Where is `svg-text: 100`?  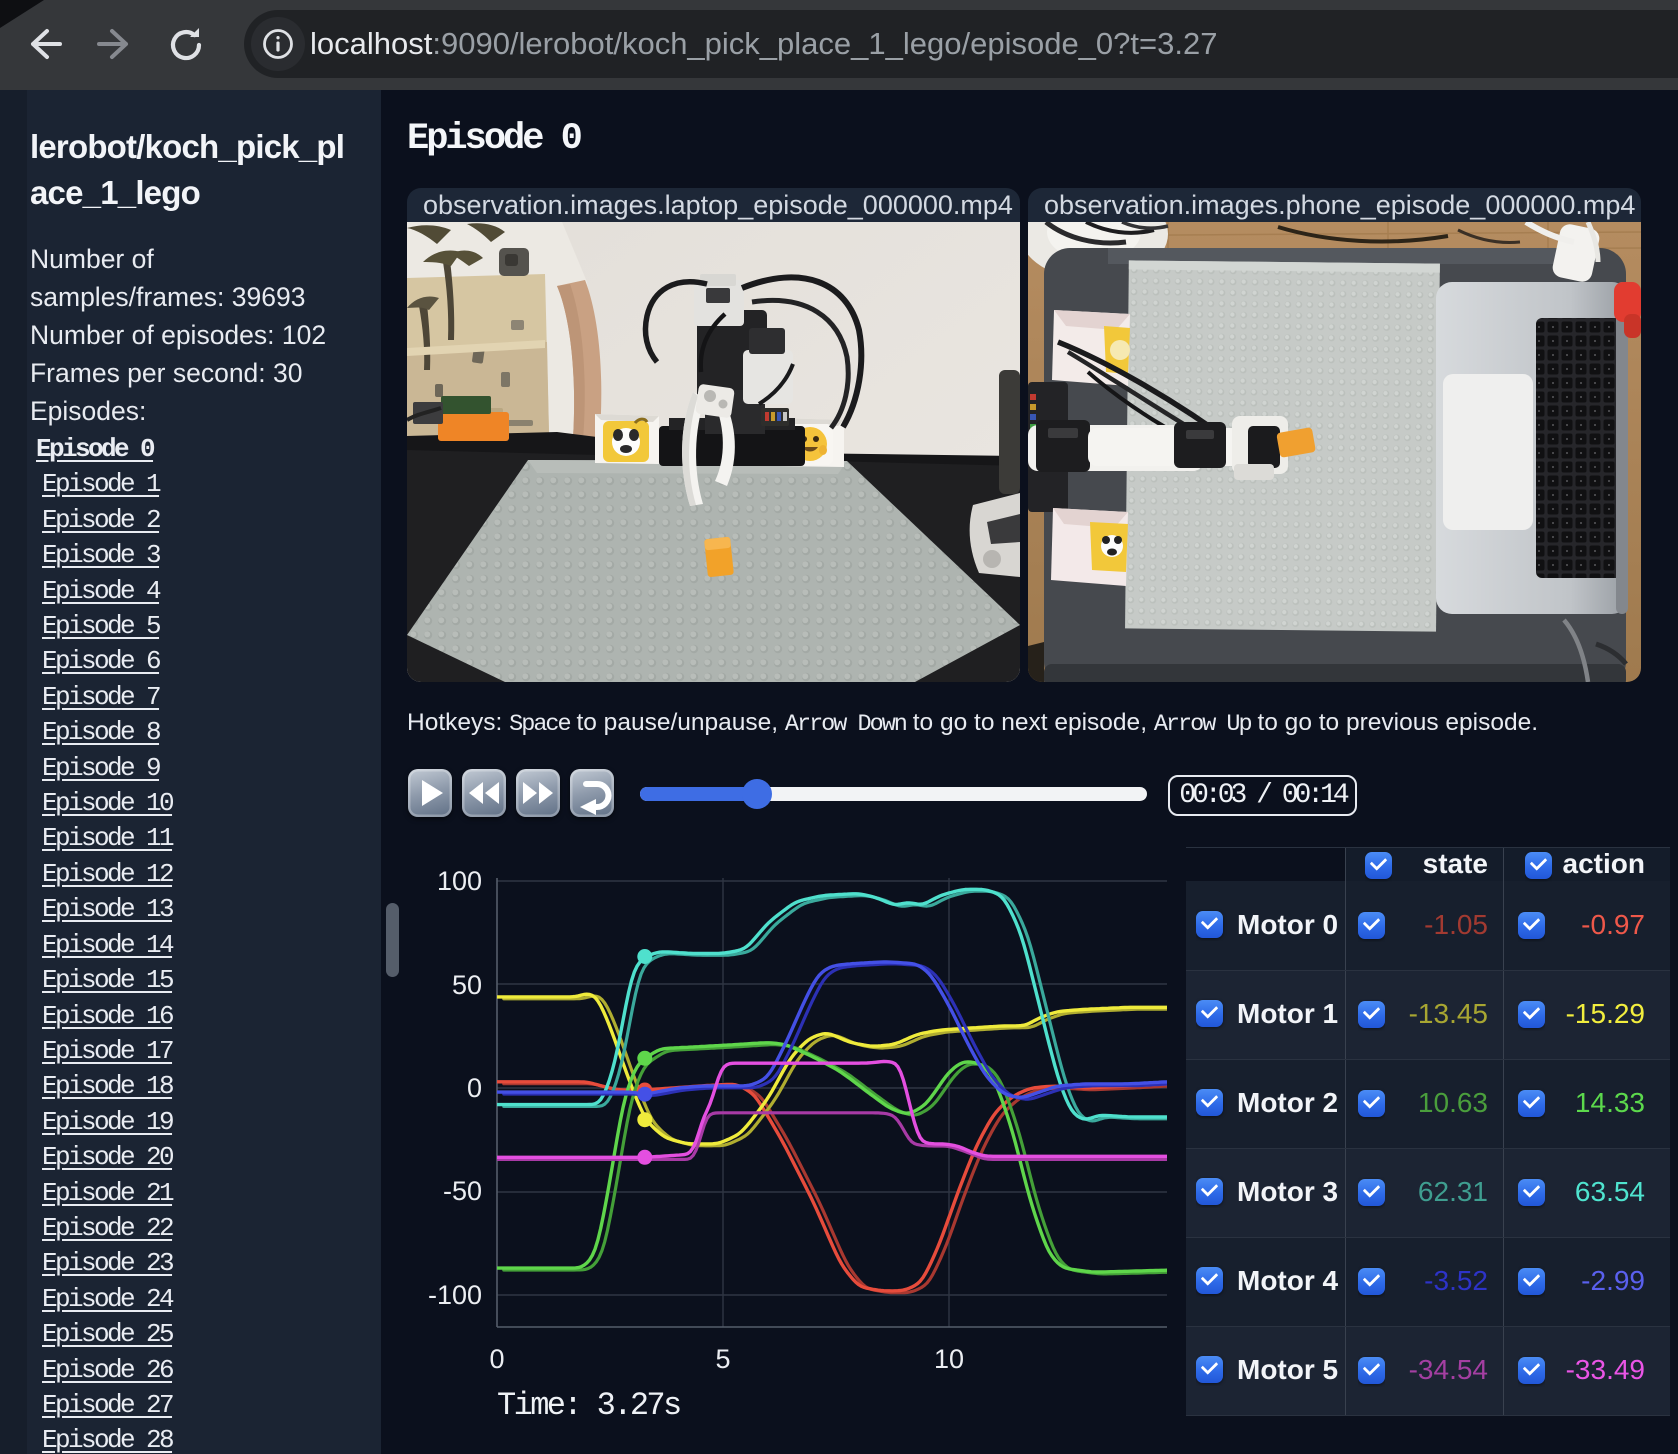 svg-text: 100 is located at coordinates (459, 881).